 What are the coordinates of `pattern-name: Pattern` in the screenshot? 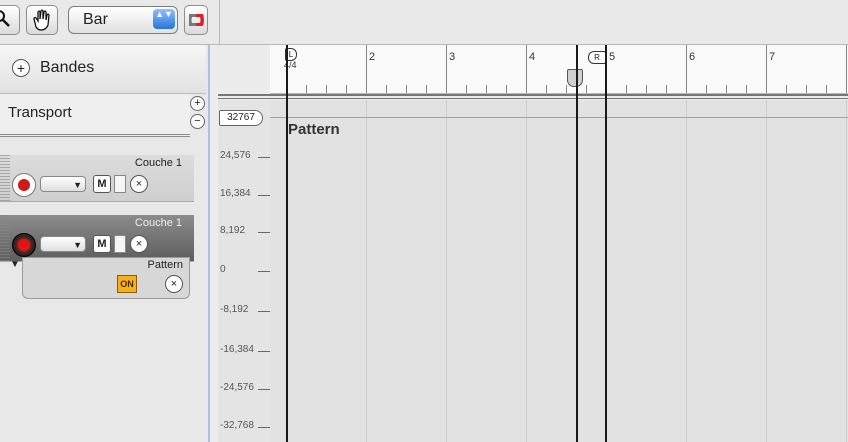 It's located at (165, 265).